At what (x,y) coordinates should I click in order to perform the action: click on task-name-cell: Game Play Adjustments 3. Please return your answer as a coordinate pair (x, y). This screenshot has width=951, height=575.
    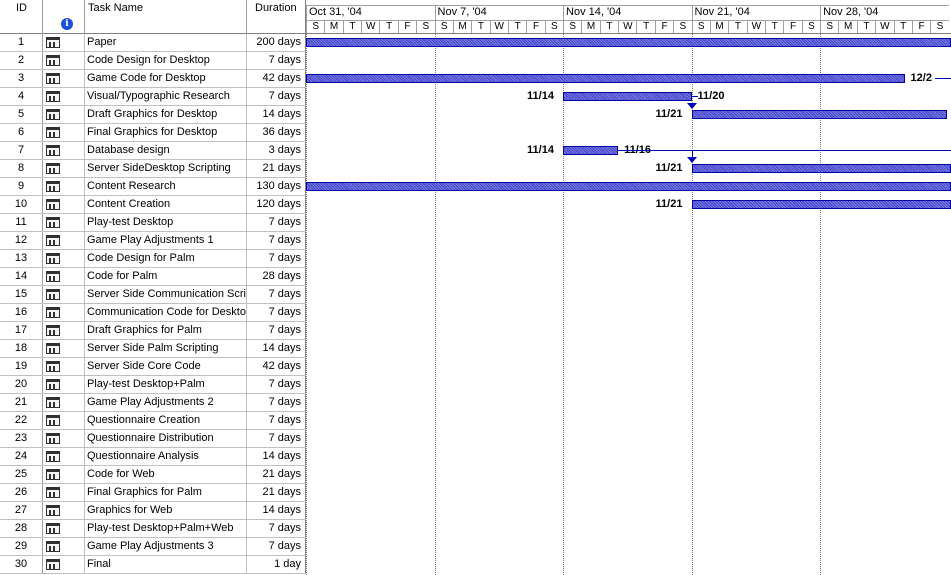
    Looking at the image, I should click on (166, 546).